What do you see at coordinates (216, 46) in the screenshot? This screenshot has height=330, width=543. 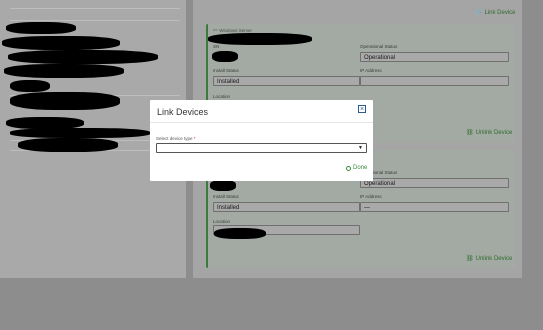 I see `serial-label: SN` at bounding box center [216, 46].